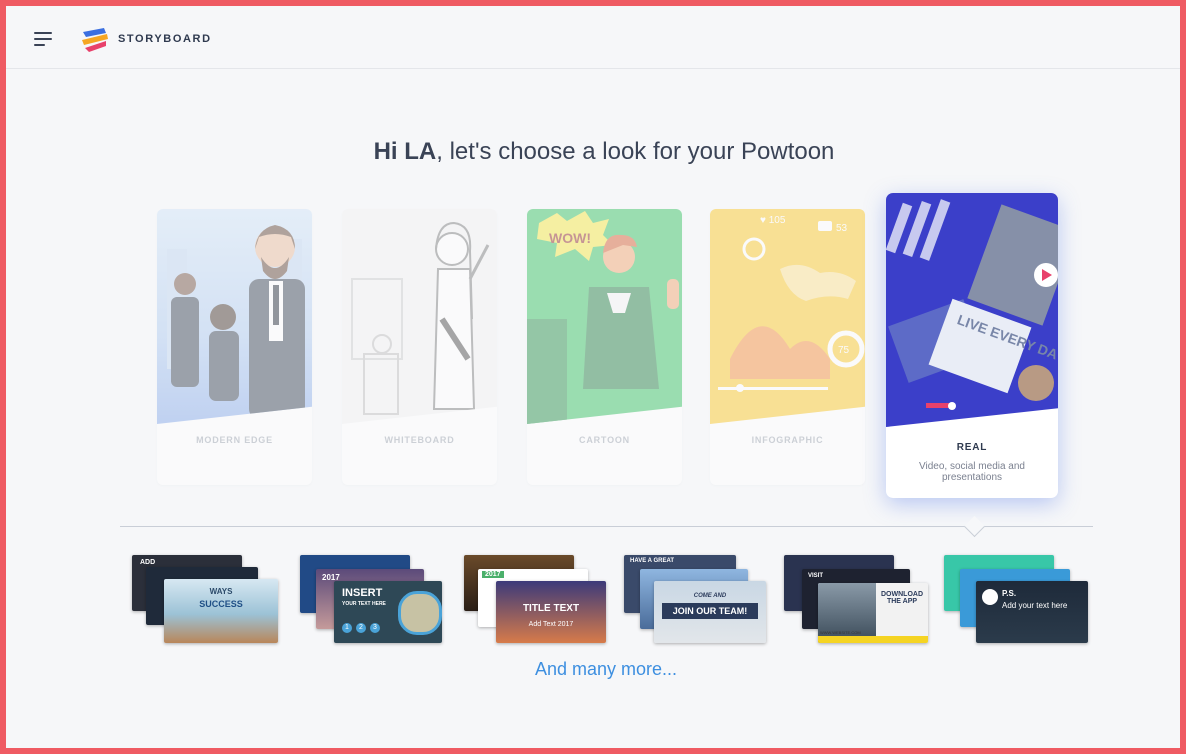 This screenshot has height=754, width=1186. I want to click on template-slide-sub: COME AND, so click(710, 596).